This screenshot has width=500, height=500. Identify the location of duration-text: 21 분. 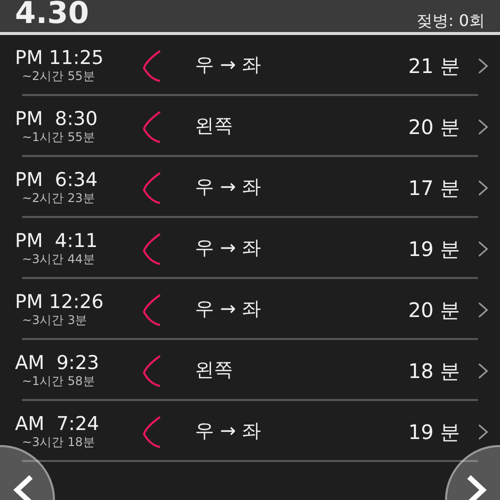
(434, 66).